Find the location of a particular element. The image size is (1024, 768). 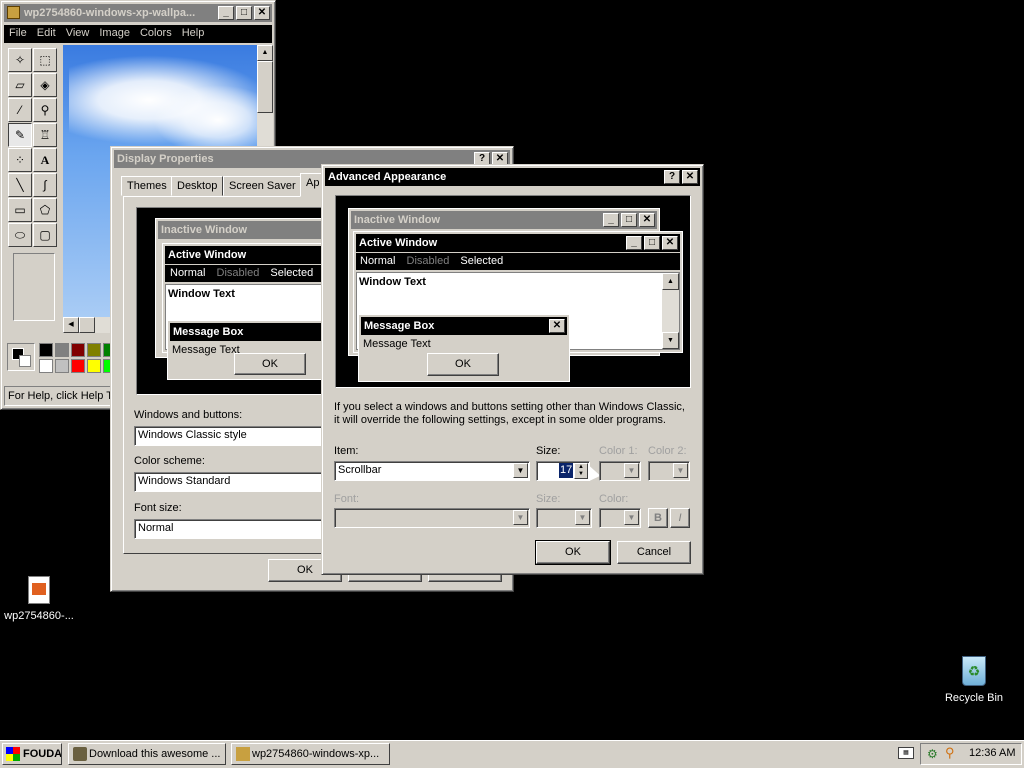

preview-menu-disabled: Disabled is located at coordinates (238, 273).